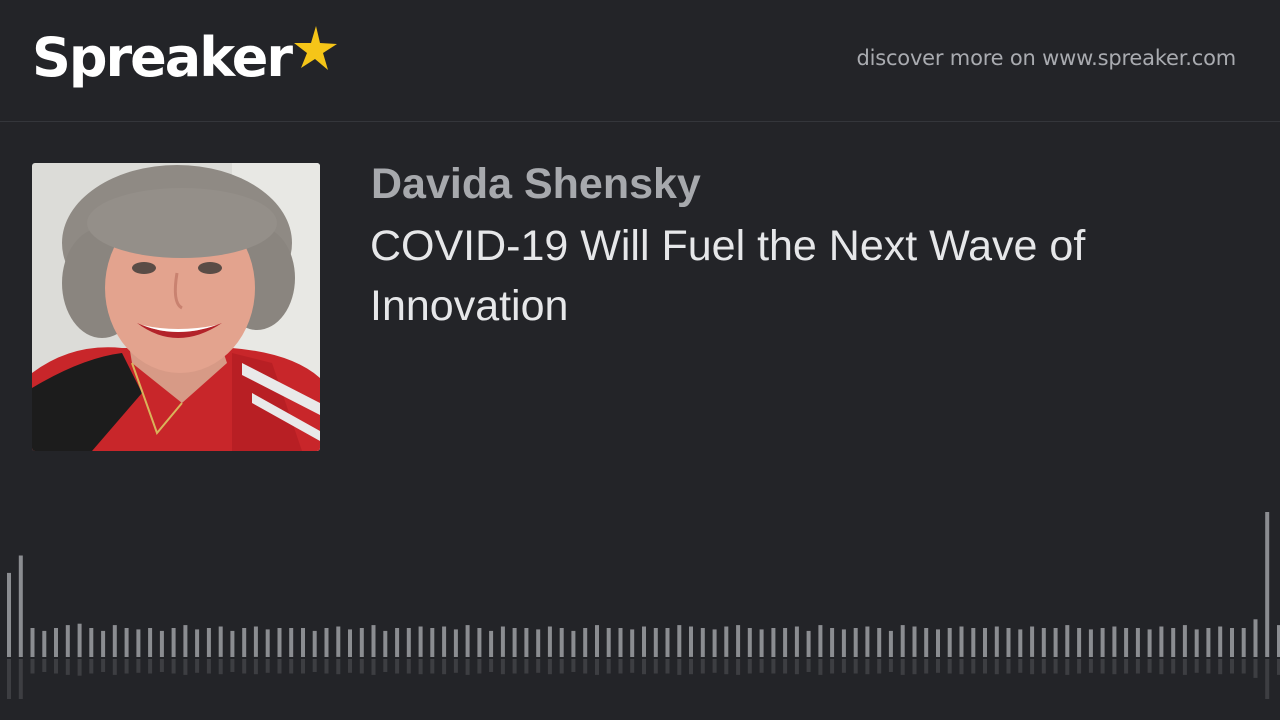  What do you see at coordinates (1046, 58) in the screenshot?
I see `discover-more-link: discover more on www.spreaker.com` at bounding box center [1046, 58].